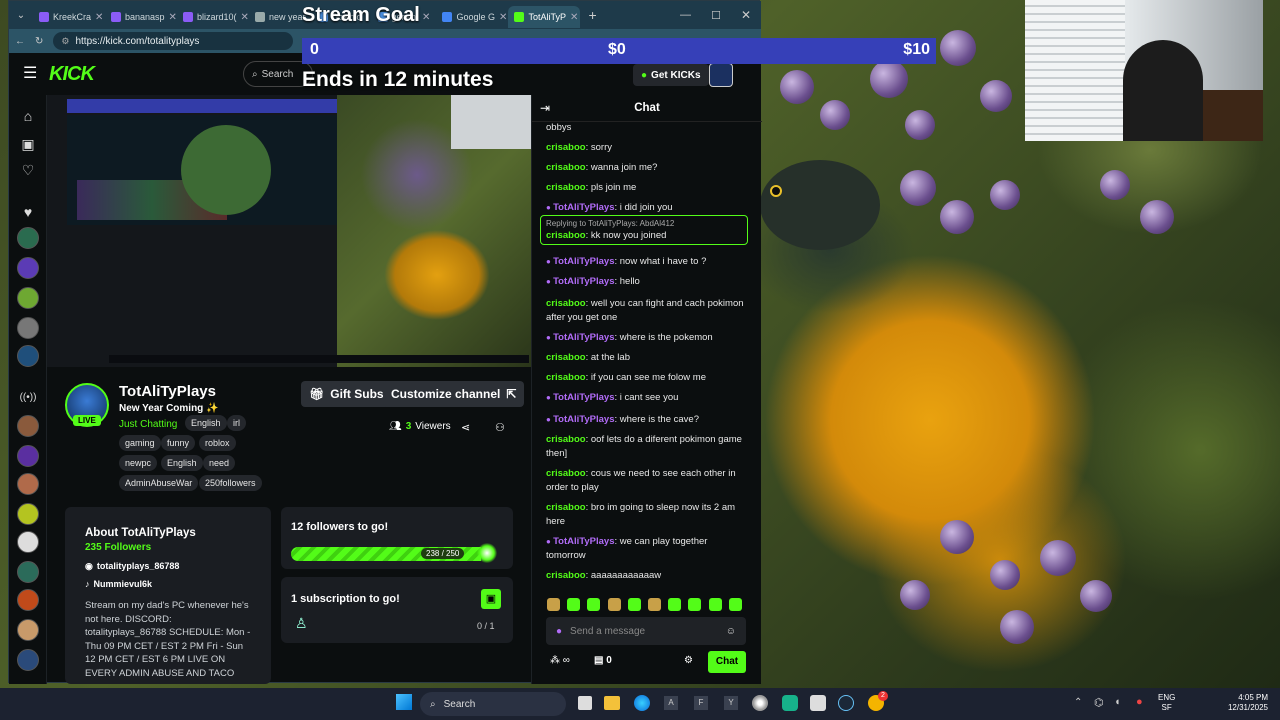 The height and width of the screenshot is (720, 1280). Describe the element at coordinates (1245, 703) in the screenshot. I see `clock: 4:05 PM 12/31/2025` at that location.